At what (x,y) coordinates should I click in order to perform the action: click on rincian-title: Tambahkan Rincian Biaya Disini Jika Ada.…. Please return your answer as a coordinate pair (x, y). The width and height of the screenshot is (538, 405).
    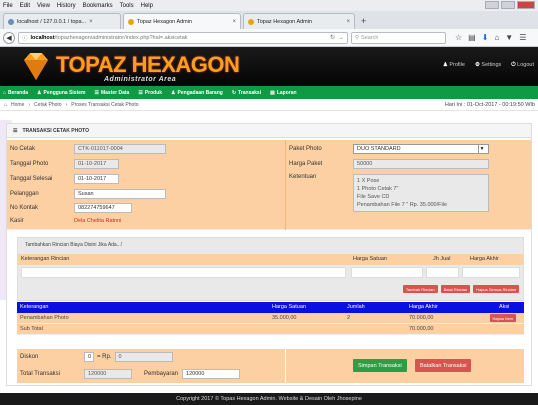
    Looking at the image, I should click on (74, 245).